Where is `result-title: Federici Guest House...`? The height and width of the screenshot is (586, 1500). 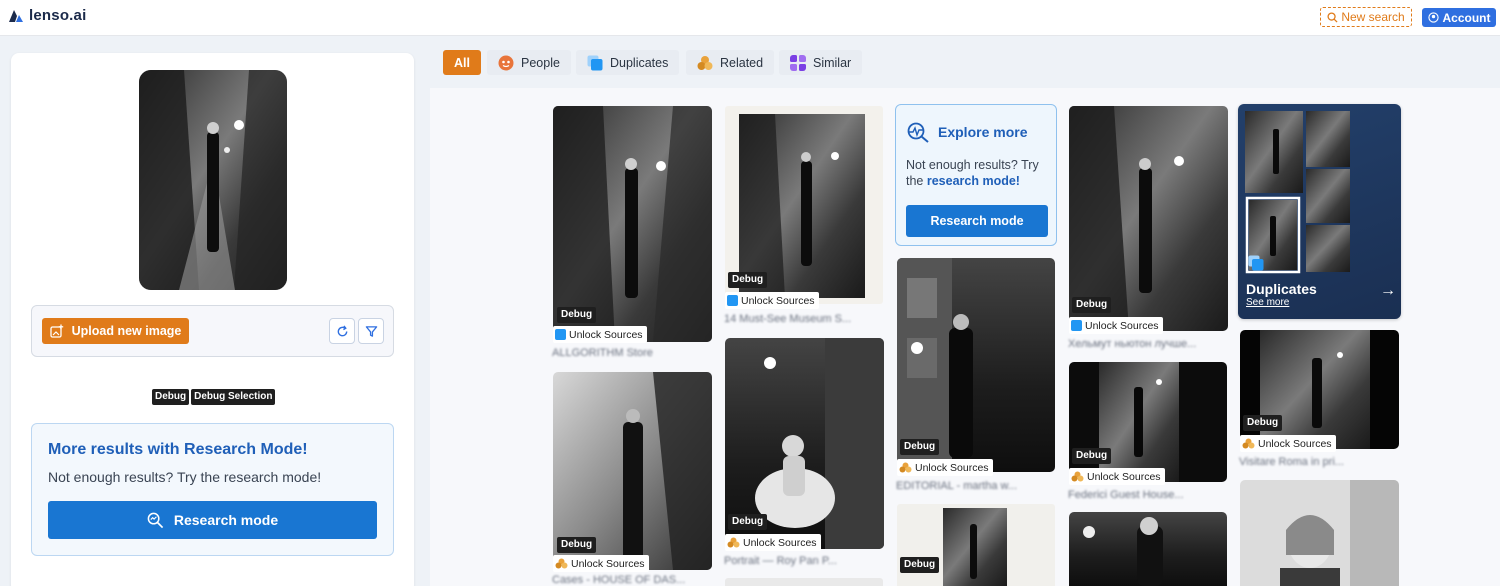
result-title: Federici Guest House... is located at coordinates (1126, 495).